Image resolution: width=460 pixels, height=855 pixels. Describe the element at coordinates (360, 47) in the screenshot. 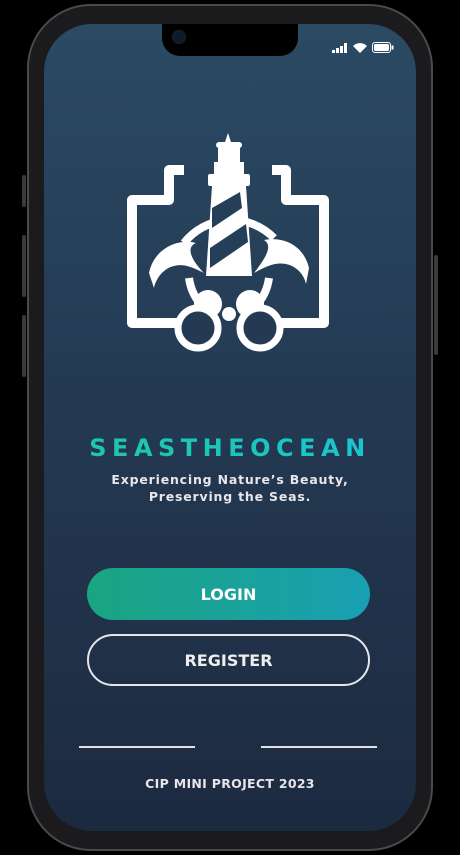

I see `wifi-icon` at that location.